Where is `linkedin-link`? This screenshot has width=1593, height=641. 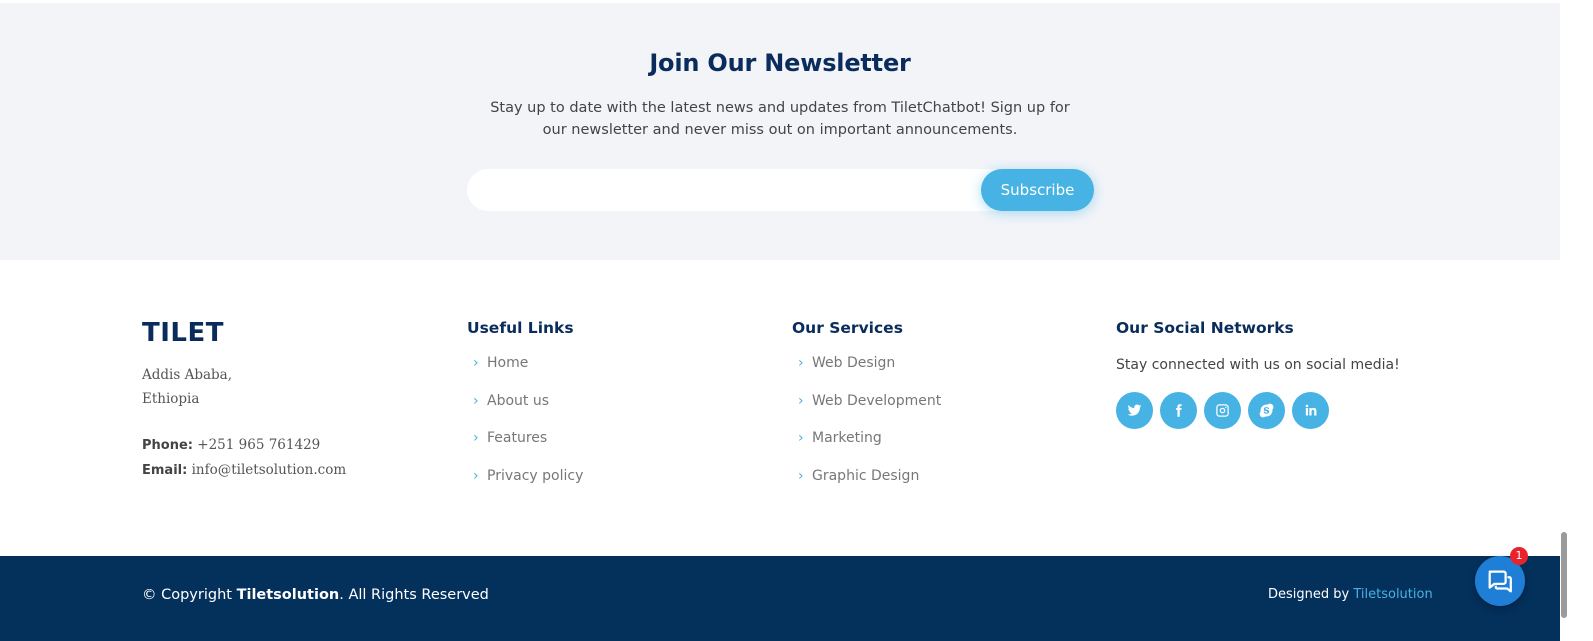 linkedin-link is located at coordinates (1310, 410).